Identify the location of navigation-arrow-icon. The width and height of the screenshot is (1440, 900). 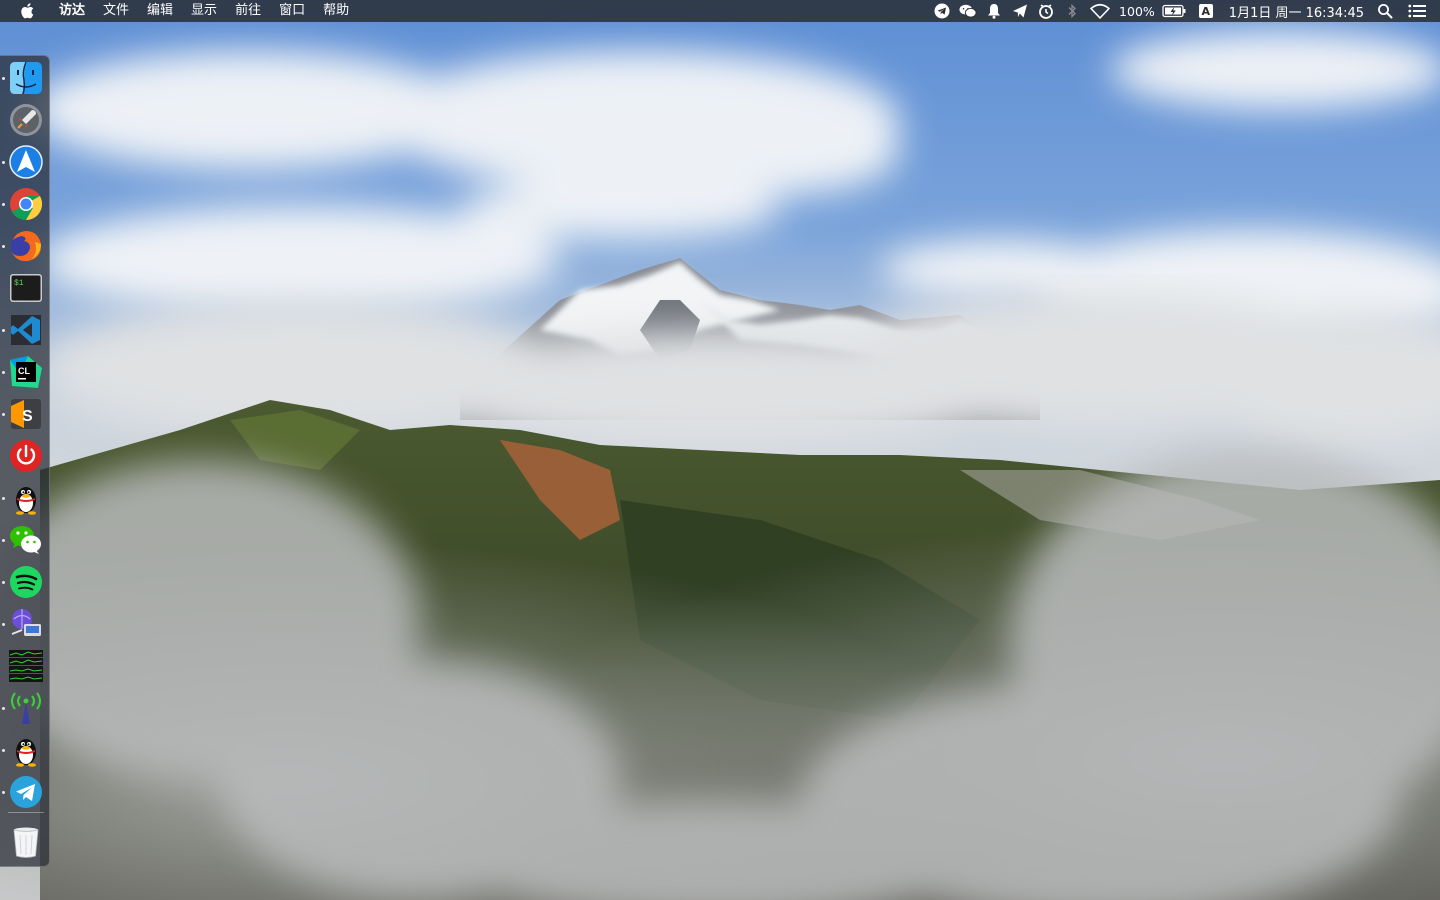
(26, 162).